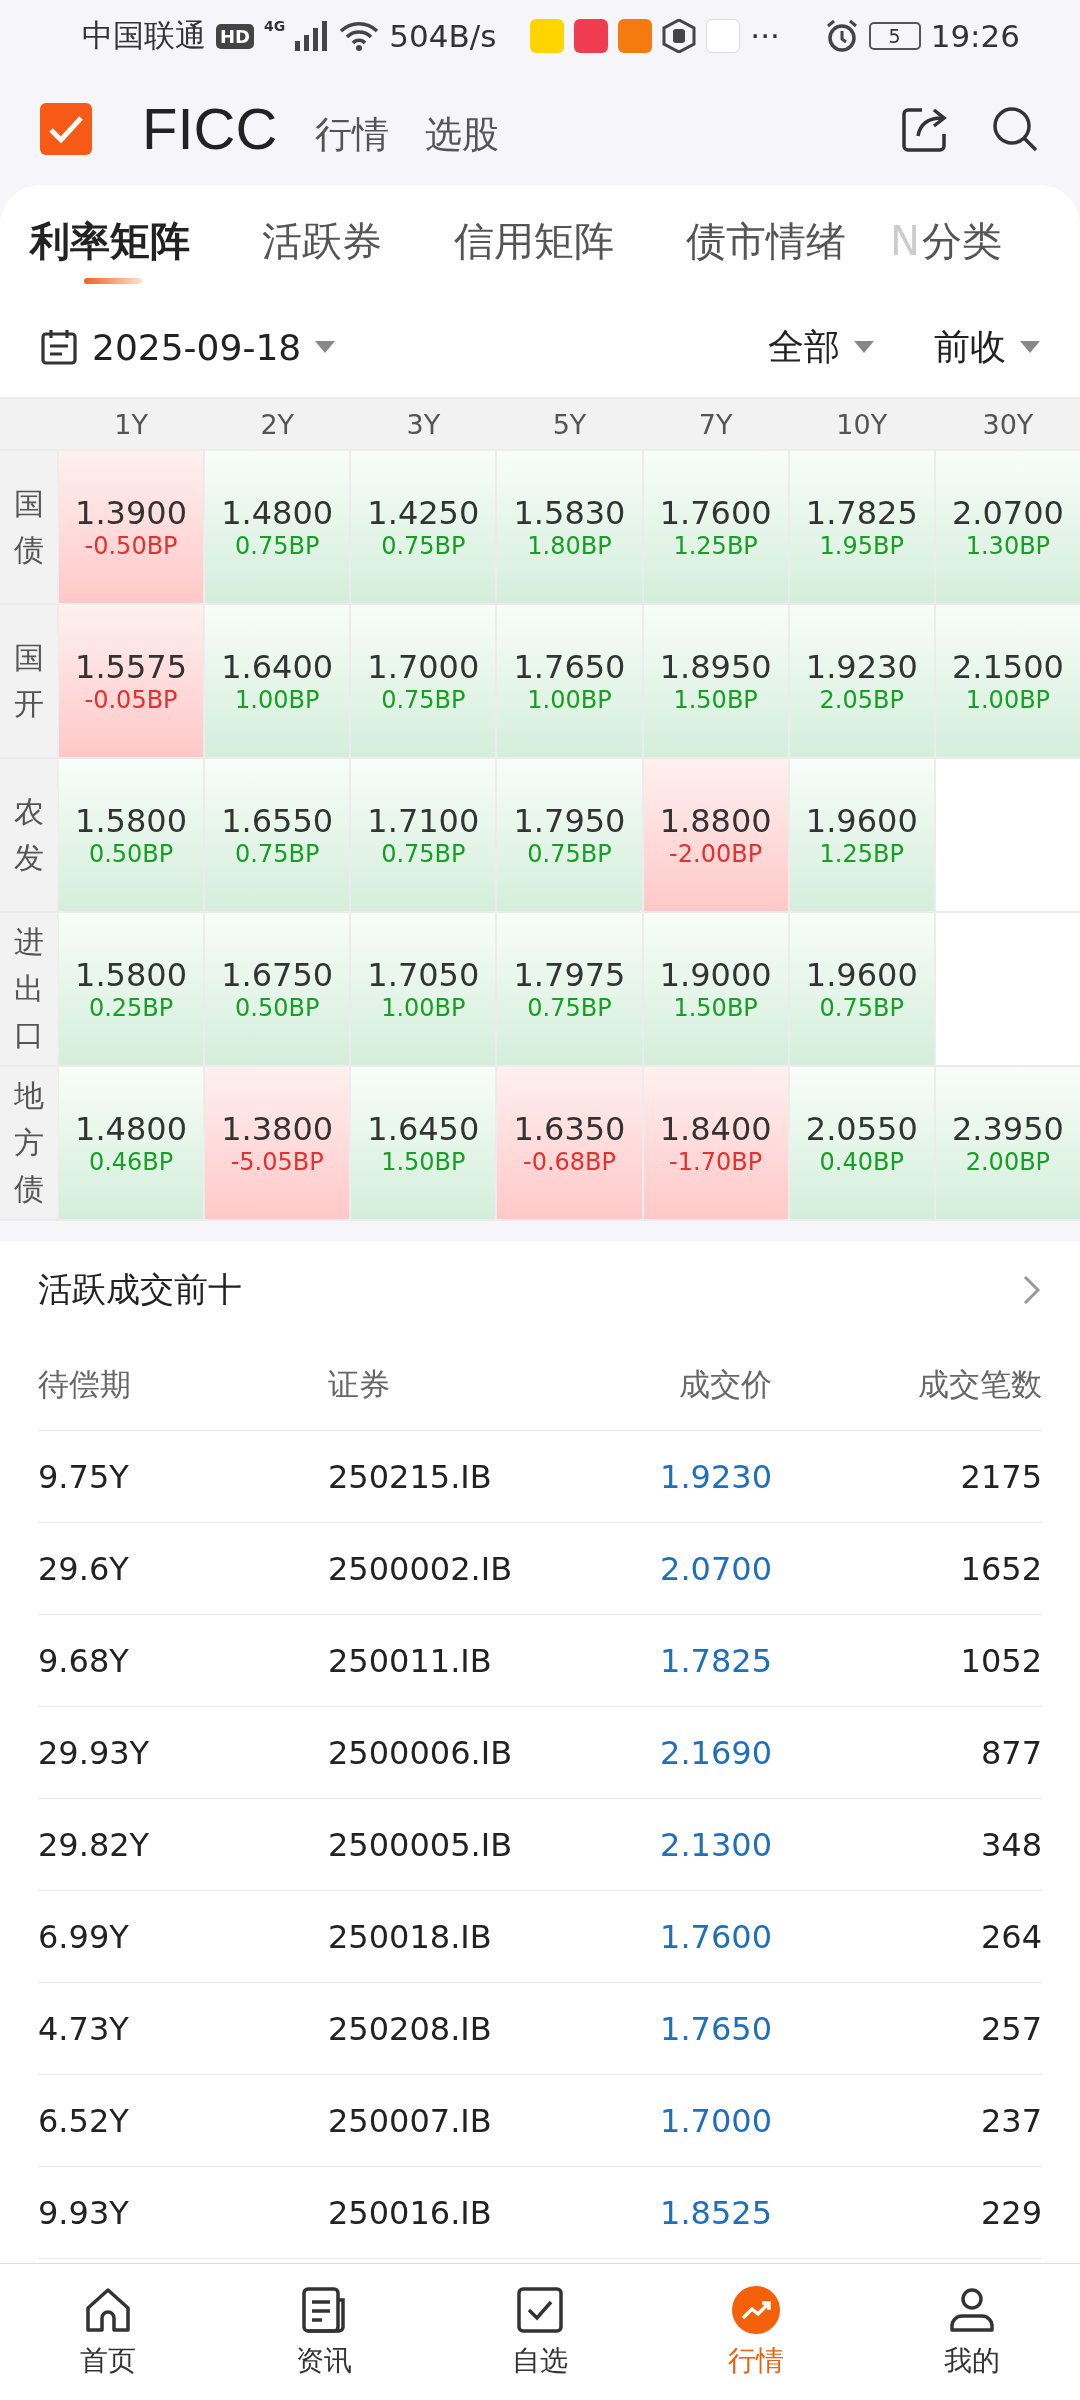  Describe the element at coordinates (715, 1844) in the screenshot. I see `table-cell-text: 2.1300` at that location.